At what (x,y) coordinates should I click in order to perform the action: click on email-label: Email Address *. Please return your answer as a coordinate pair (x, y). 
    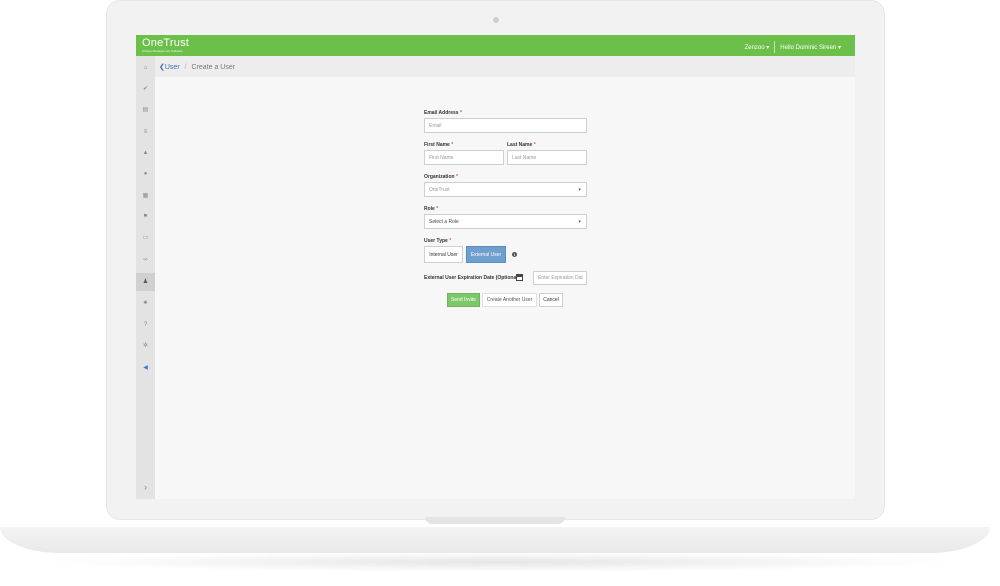
    Looking at the image, I should click on (443, 113).